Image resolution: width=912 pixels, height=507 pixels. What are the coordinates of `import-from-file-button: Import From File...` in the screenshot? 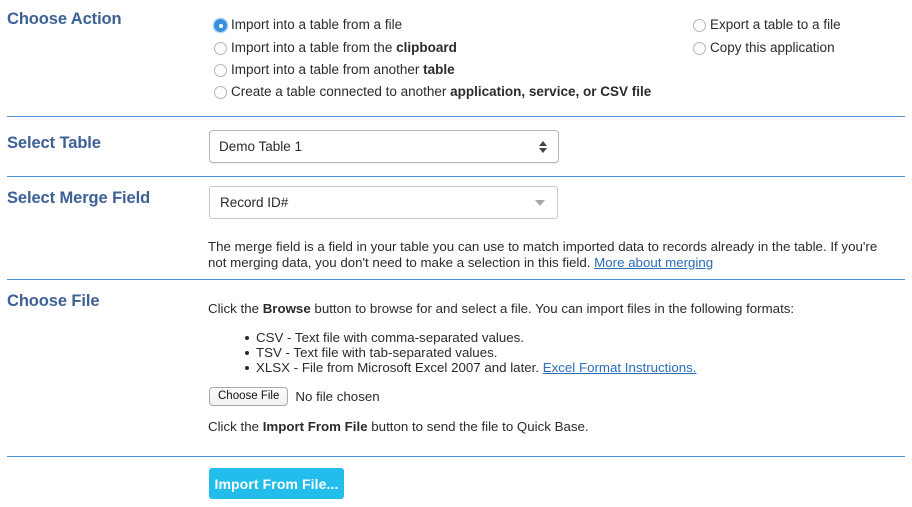 It's located at (276, 483).